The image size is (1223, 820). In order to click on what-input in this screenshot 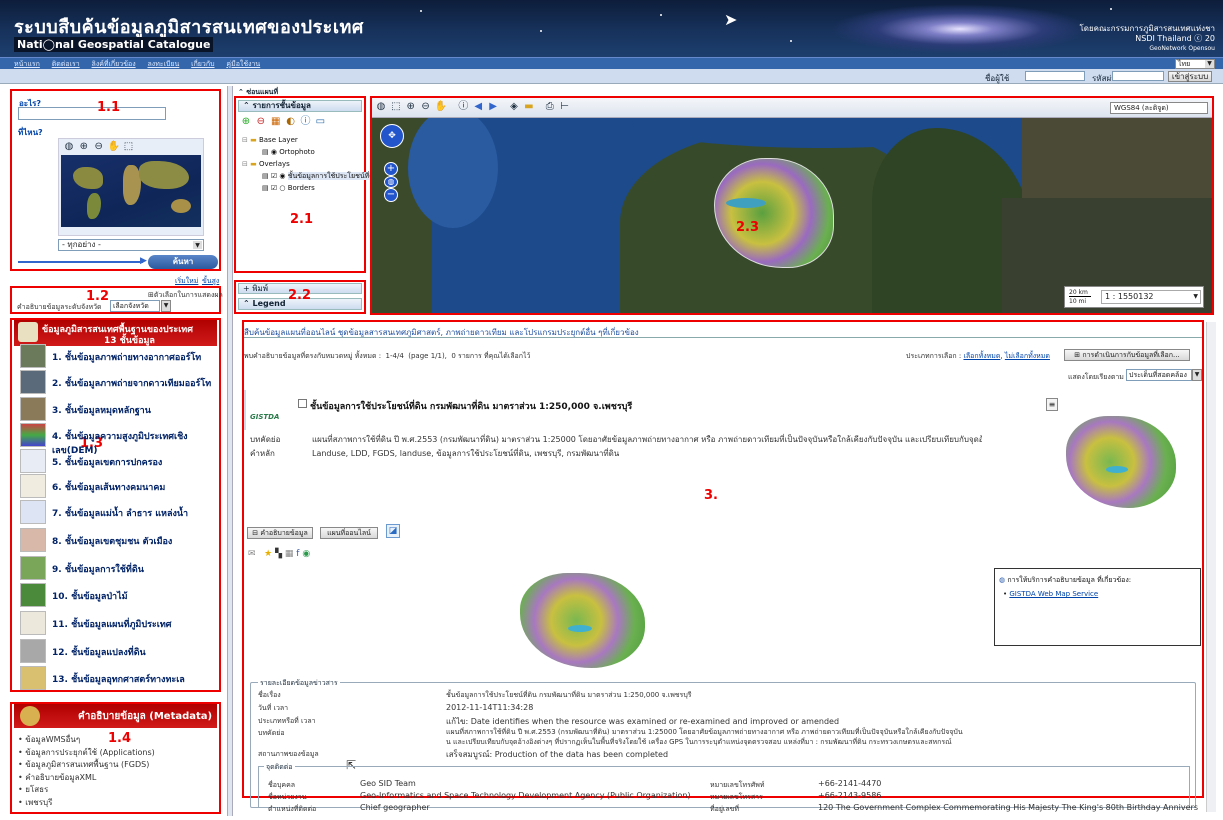, I will do `click(92, 113)`.